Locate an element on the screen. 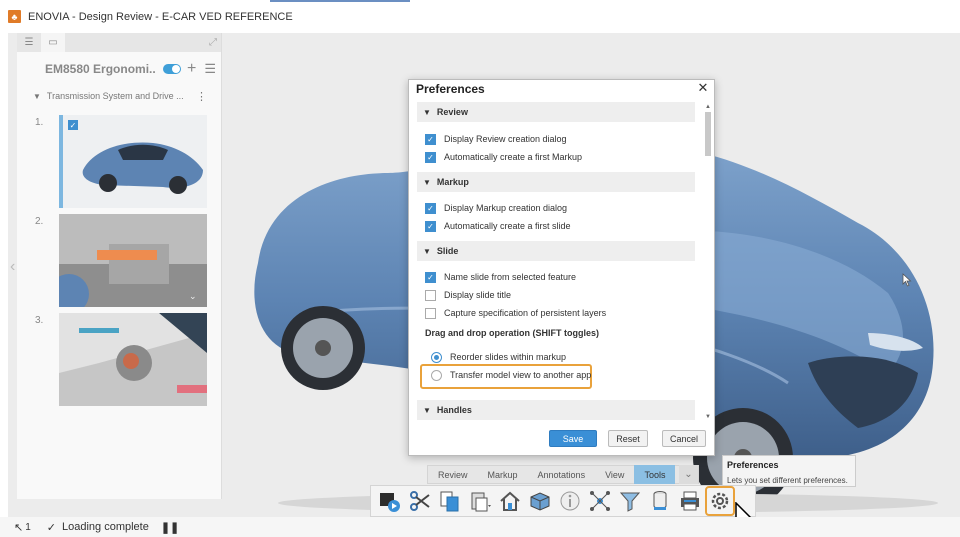 Image resolution: width=960 pixels, height=537 pixels. menu-icon: ☰ is located at coordinates (210, 69).